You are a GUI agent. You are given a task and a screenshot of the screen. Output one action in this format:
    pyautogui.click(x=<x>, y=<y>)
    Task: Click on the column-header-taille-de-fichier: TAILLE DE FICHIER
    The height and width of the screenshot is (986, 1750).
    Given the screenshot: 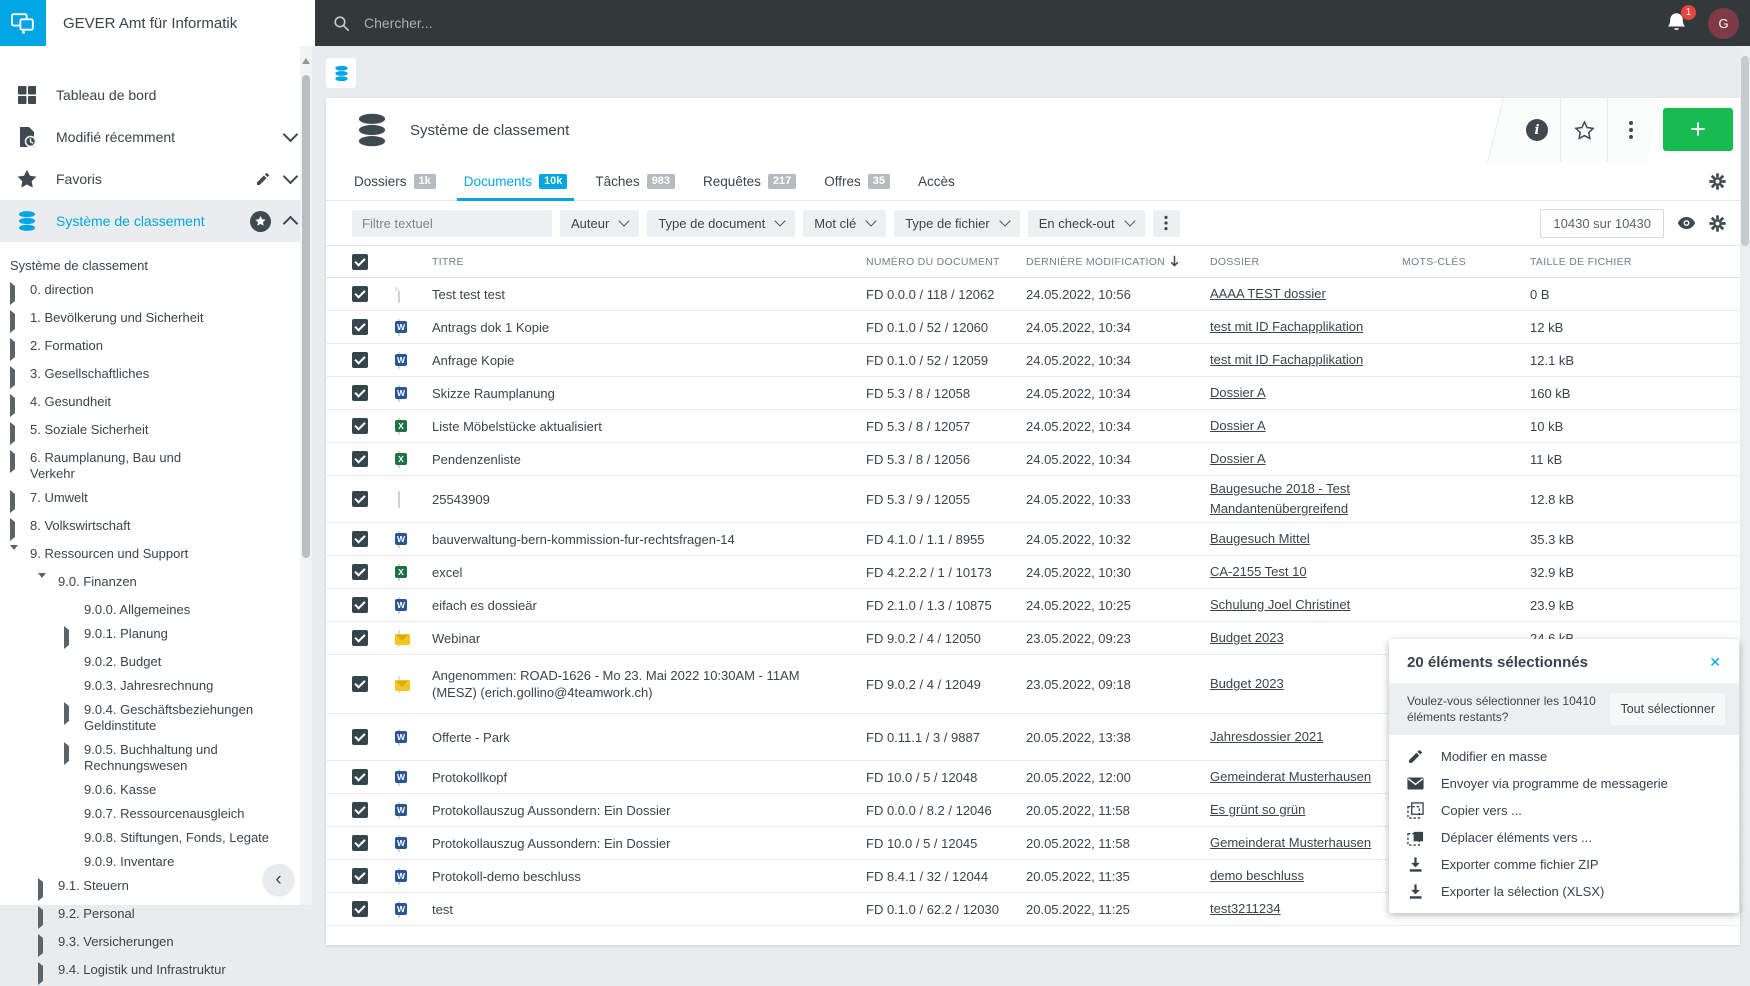 What is the action you would take?
    pyautogui.click(x=1635, y=262)
    